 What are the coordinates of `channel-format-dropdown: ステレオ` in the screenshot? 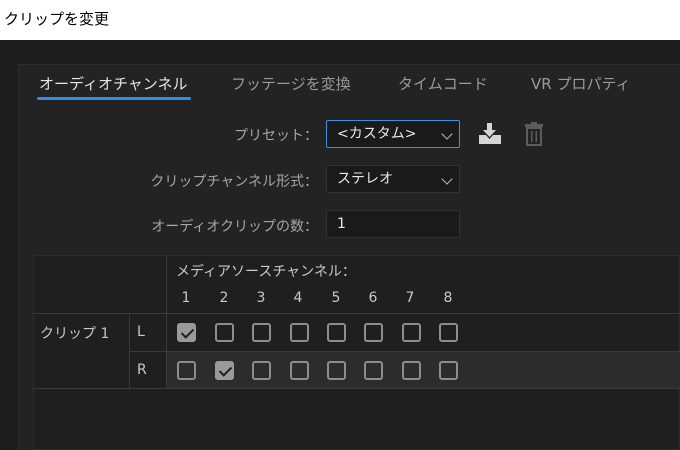 It's located at (393, 179).